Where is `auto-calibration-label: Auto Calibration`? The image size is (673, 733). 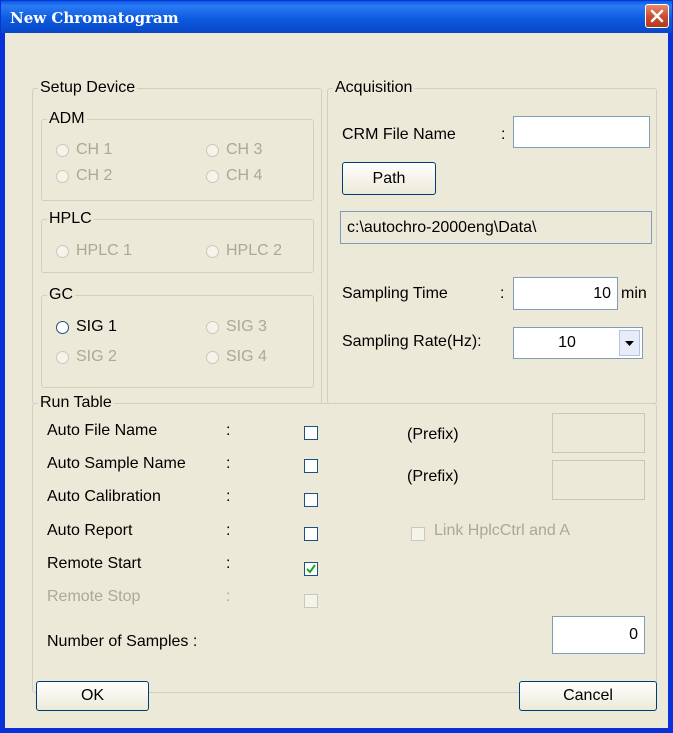
auto-calibration-label: Auto Calibration is located at coordinates (104, 496).